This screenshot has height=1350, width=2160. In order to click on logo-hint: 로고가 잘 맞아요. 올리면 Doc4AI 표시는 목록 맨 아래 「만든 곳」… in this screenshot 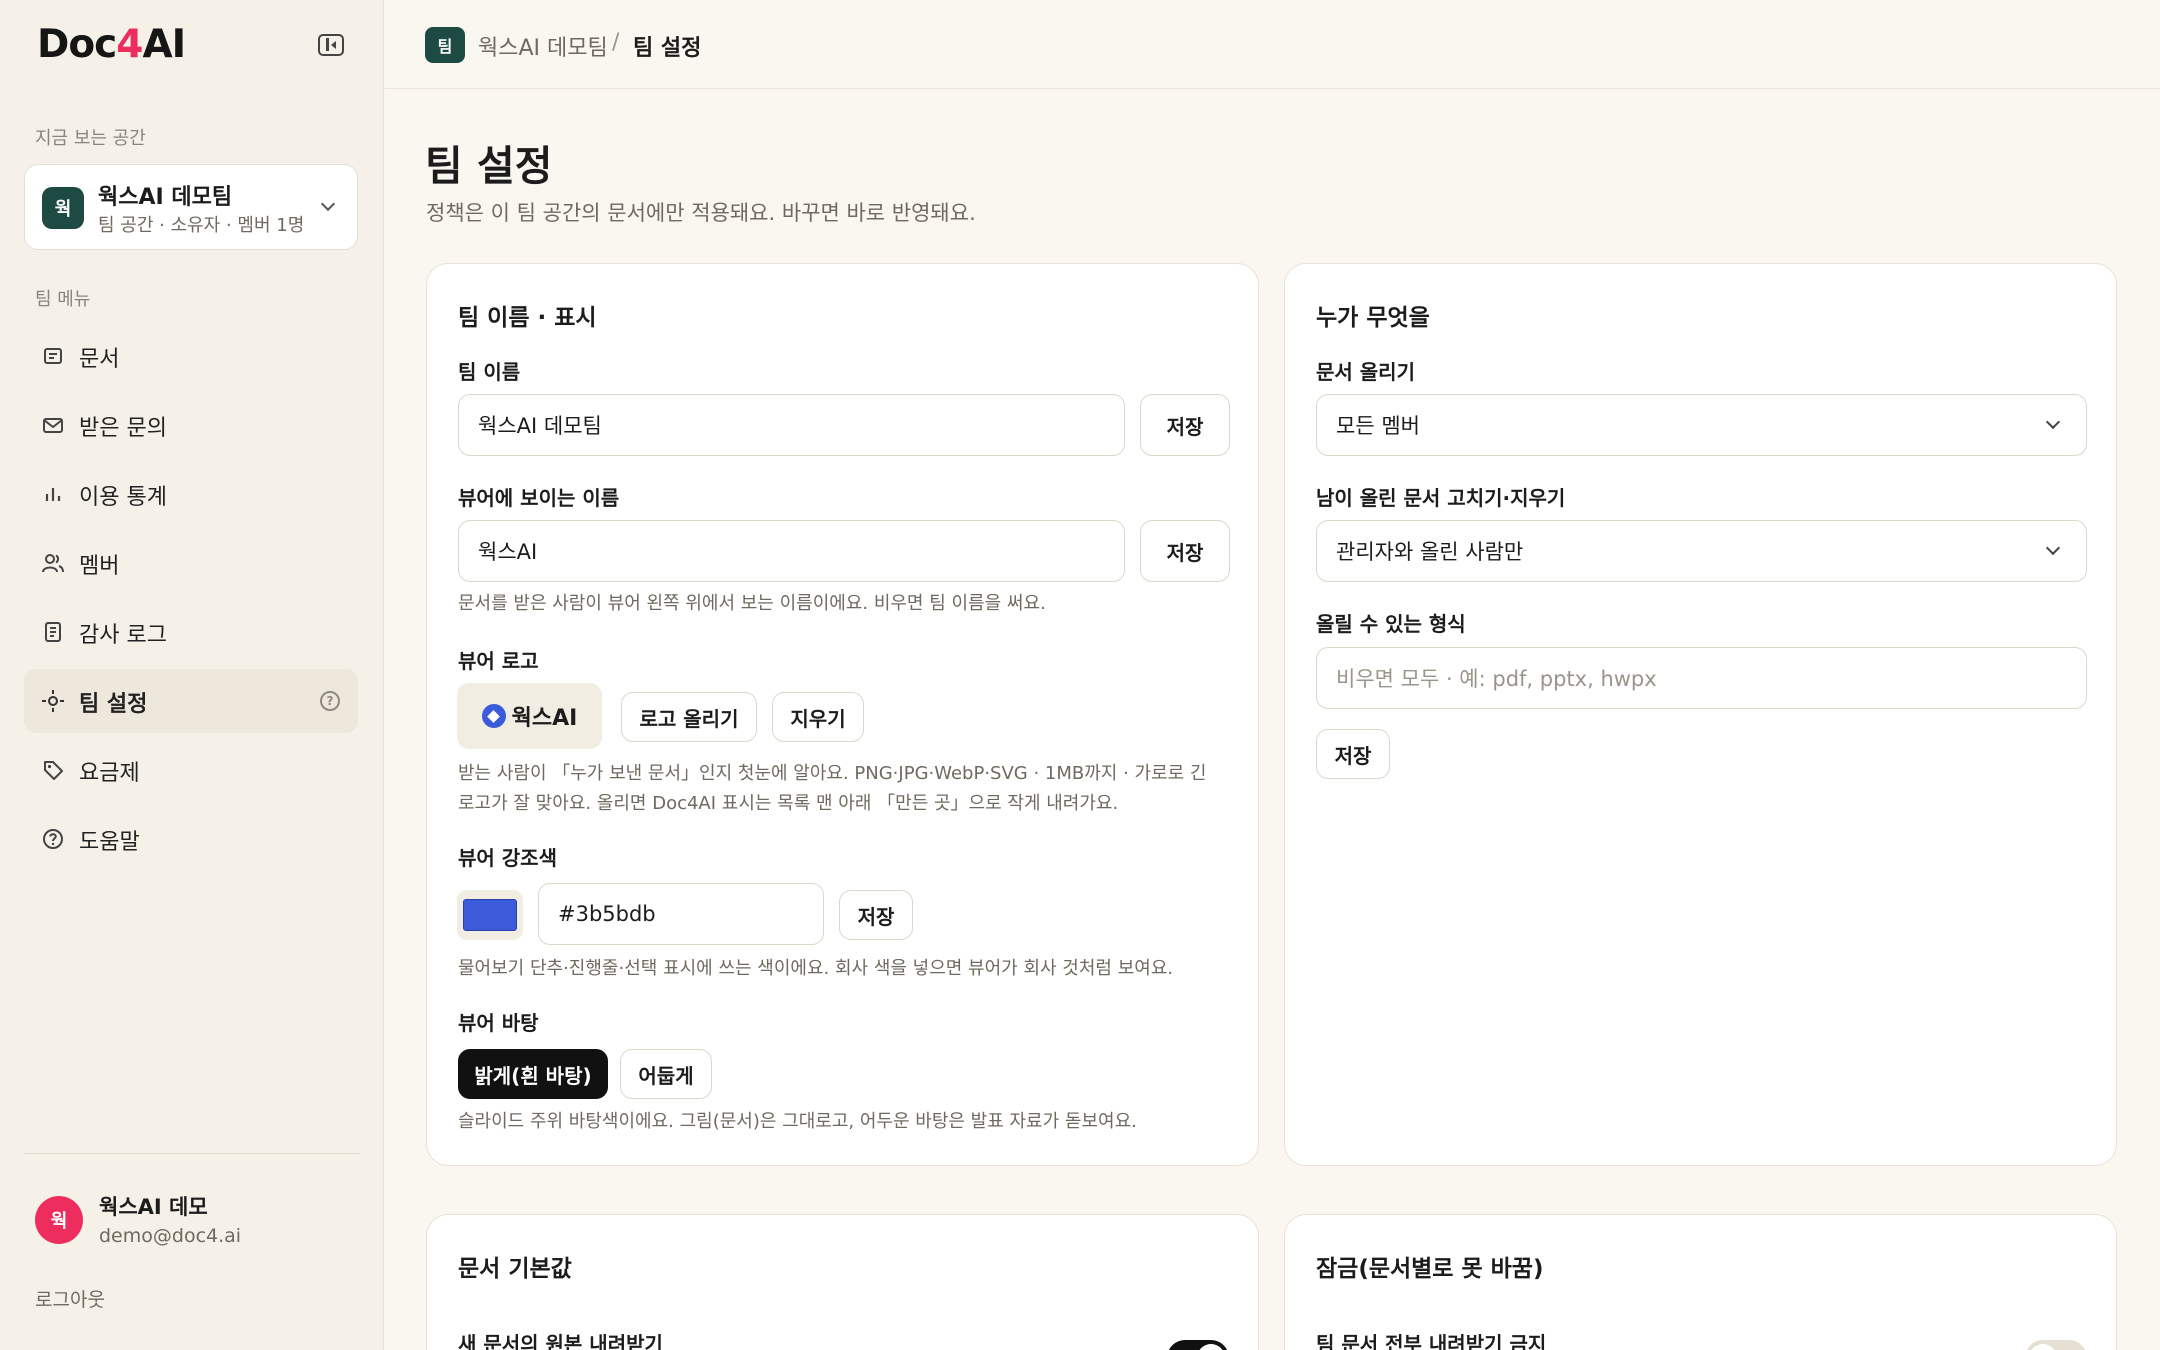, I will do `click(788, 803)`.